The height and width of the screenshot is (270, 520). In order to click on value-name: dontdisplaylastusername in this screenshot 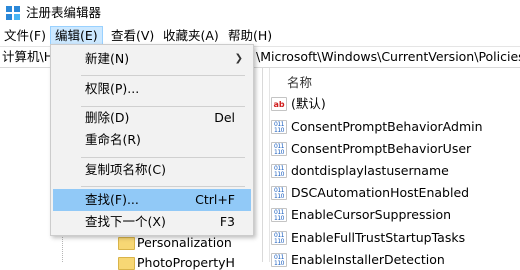, I will do `click(370, 170)`.